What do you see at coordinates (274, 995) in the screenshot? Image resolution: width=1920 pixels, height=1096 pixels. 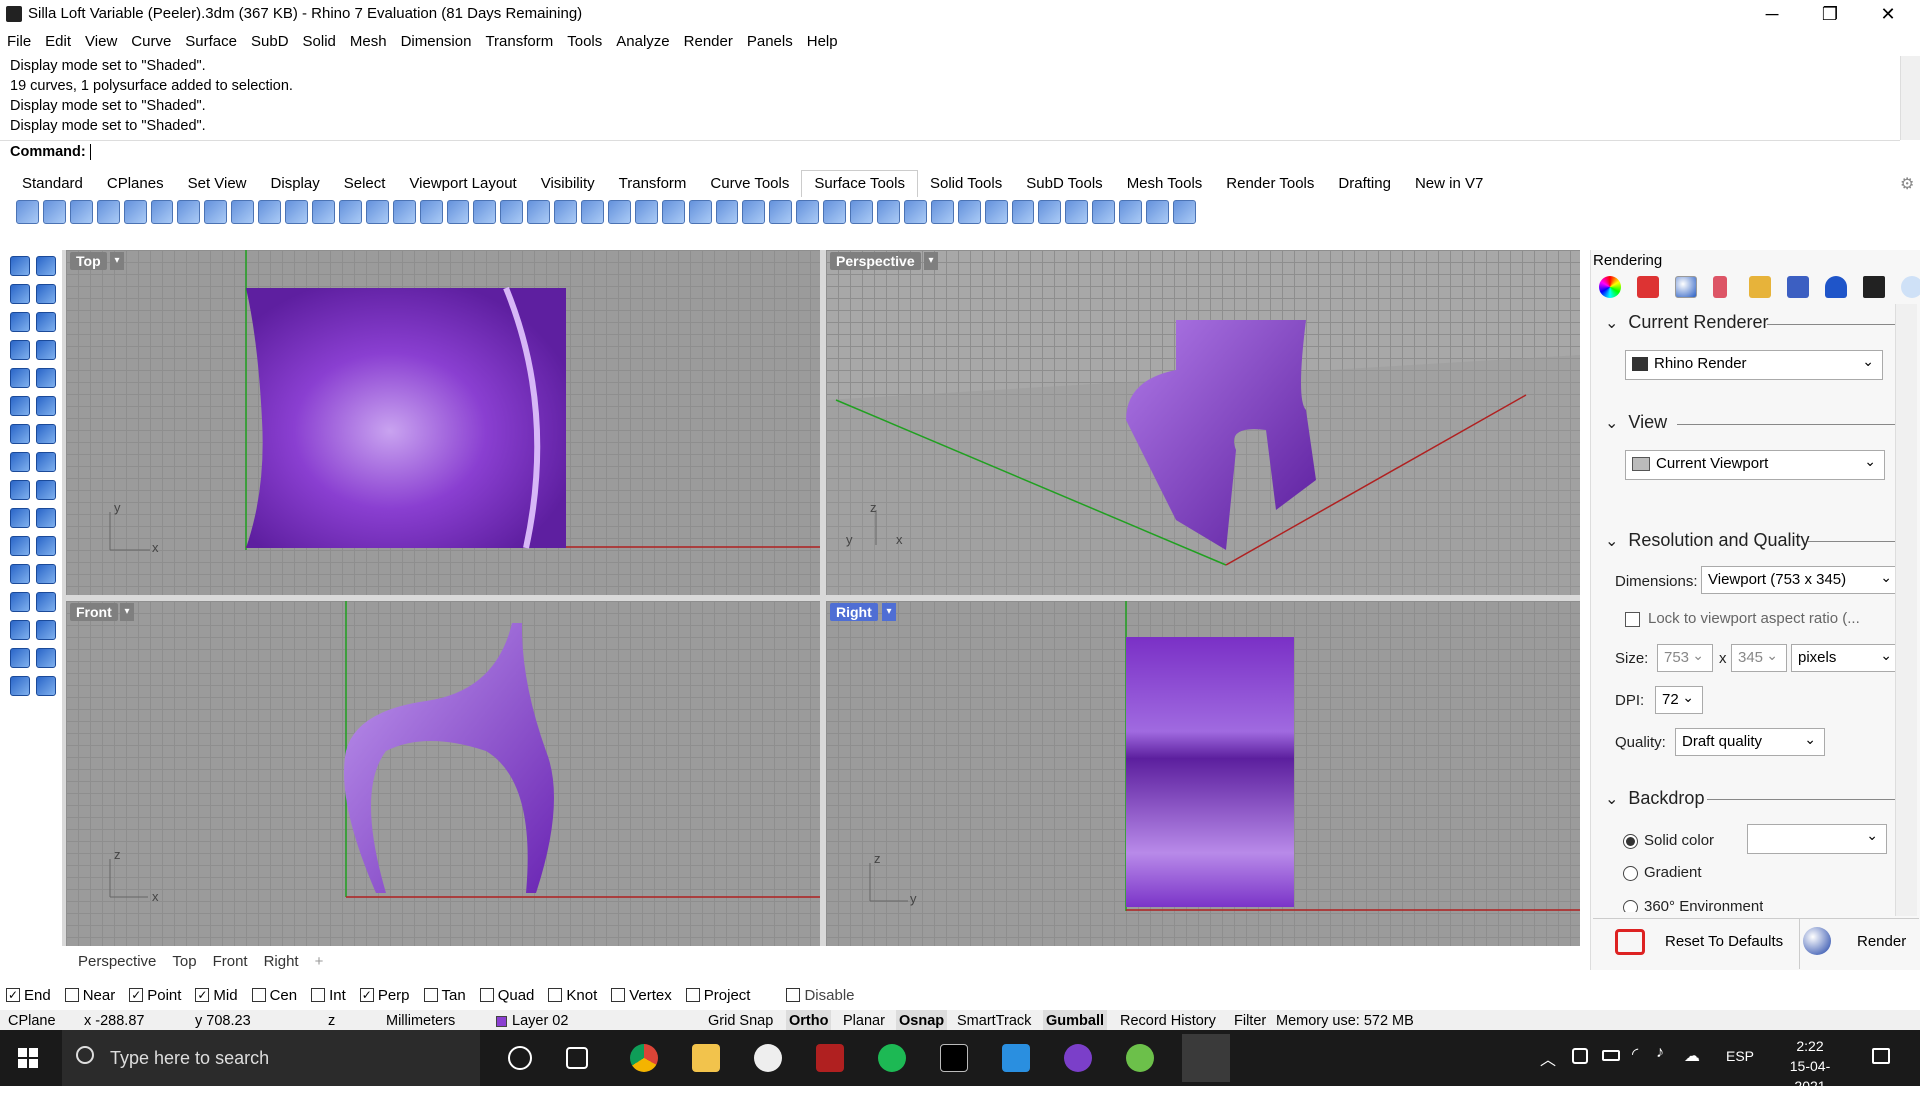 I see `osnap-cen: Cen` at bounding box center [274, 995].